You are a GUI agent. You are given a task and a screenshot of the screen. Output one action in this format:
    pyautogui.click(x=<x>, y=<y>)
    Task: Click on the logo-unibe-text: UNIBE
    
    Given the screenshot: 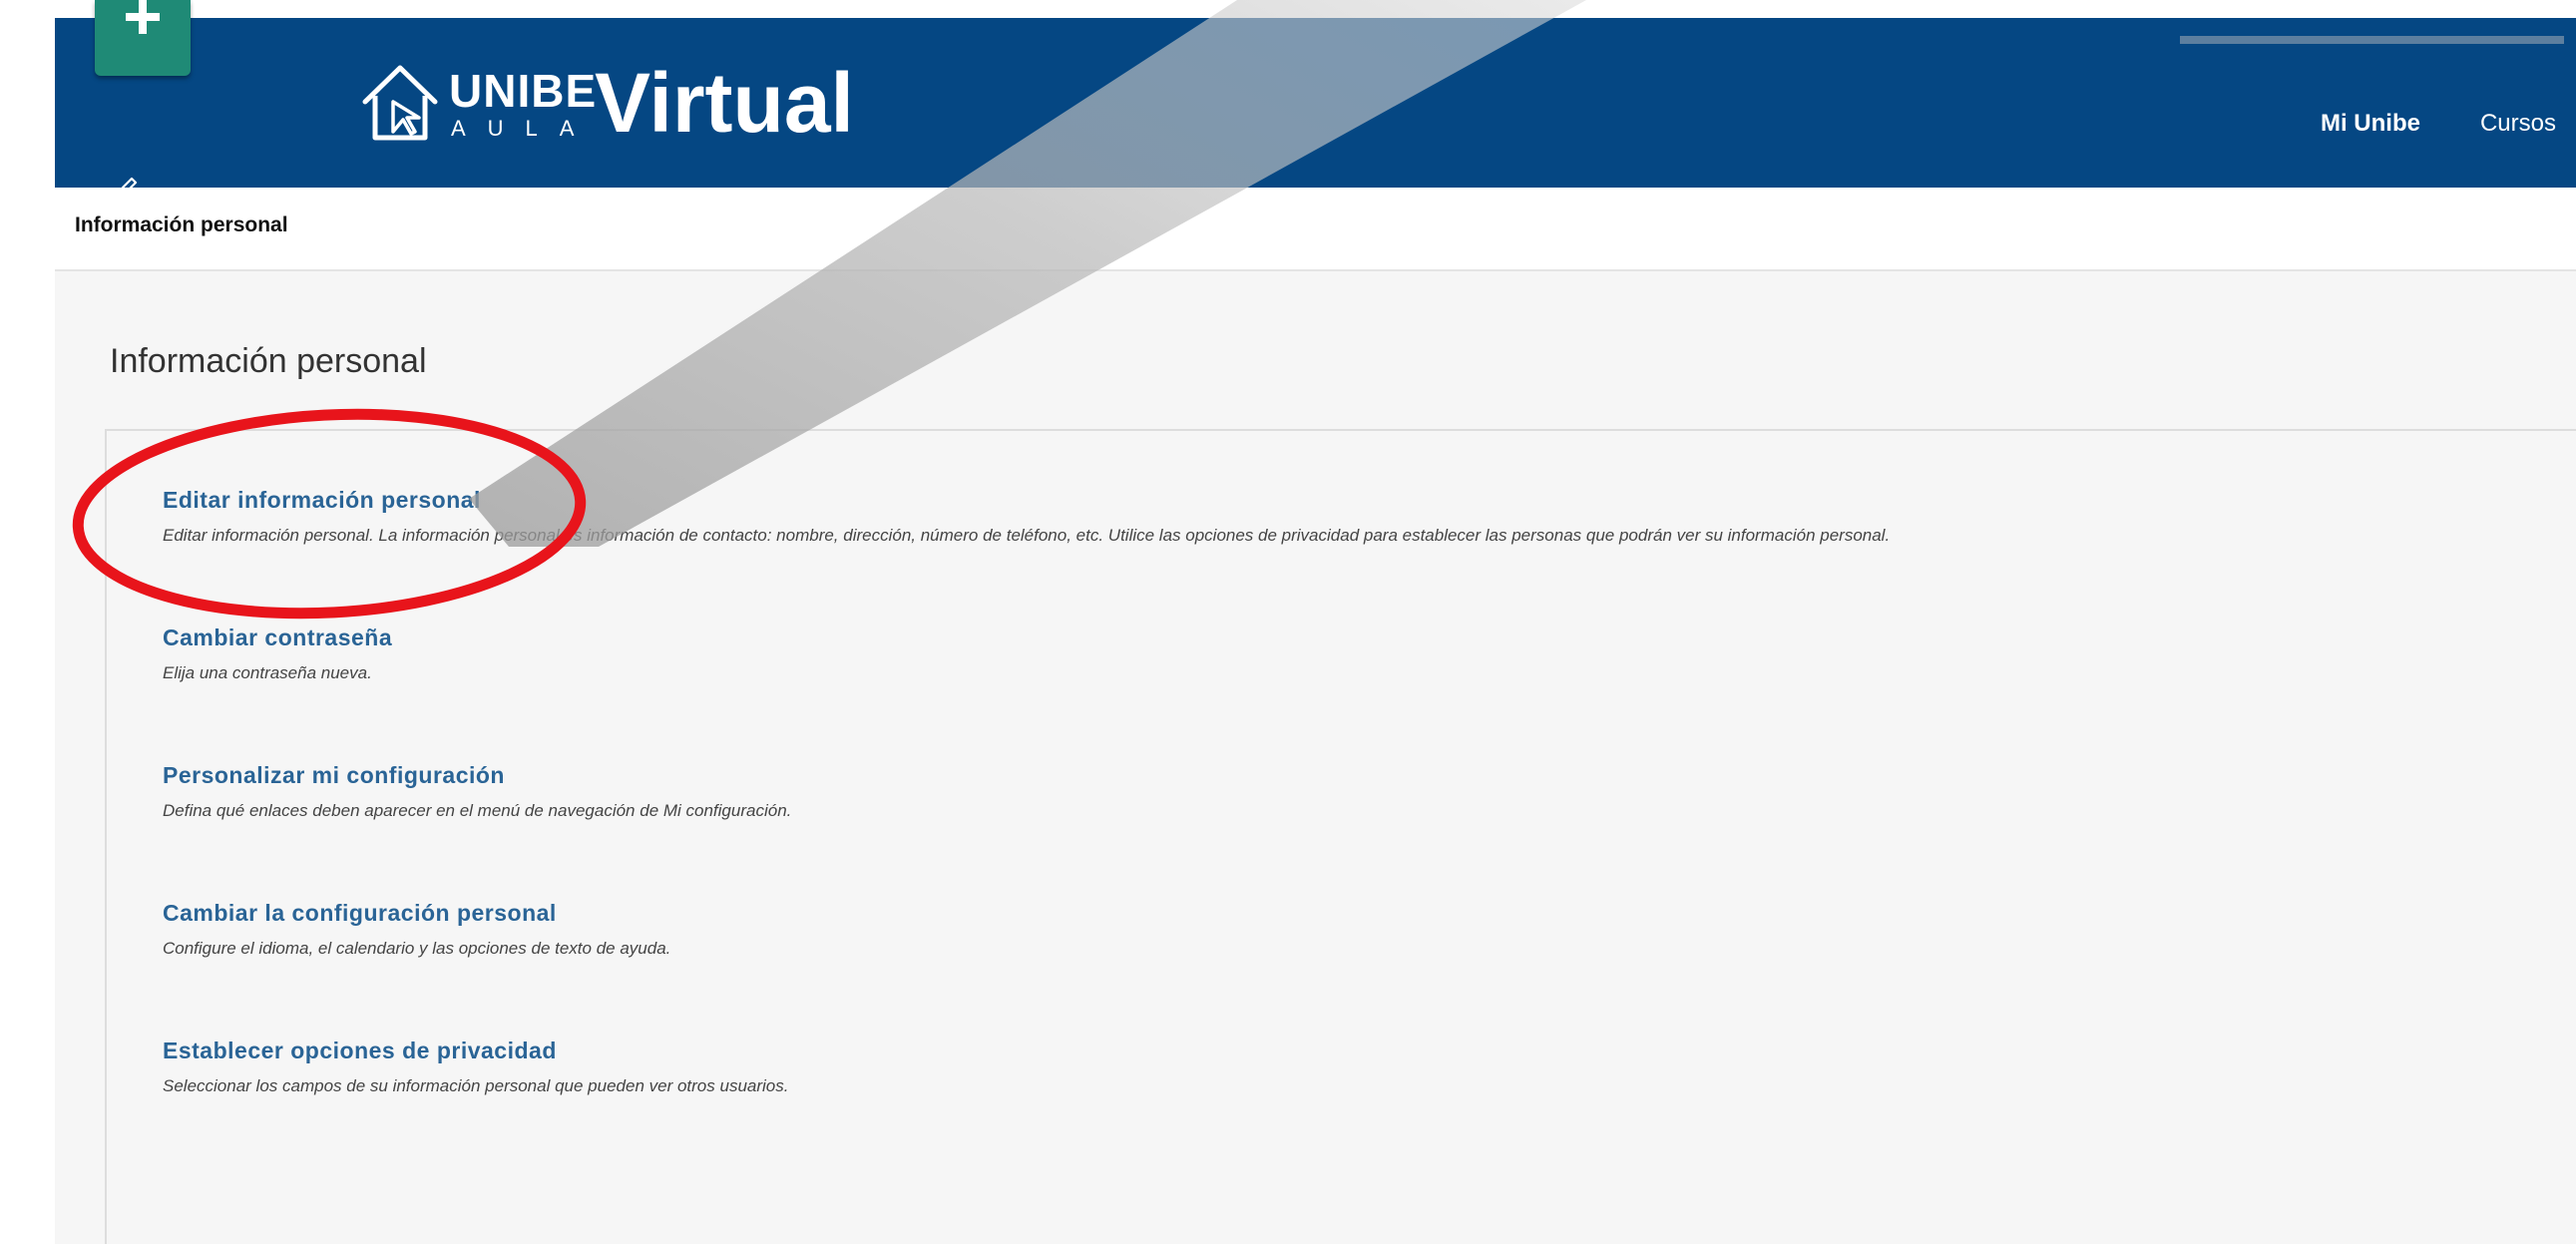 What is the action you would take?
    pyautogui.click(x=523, y=91)
    